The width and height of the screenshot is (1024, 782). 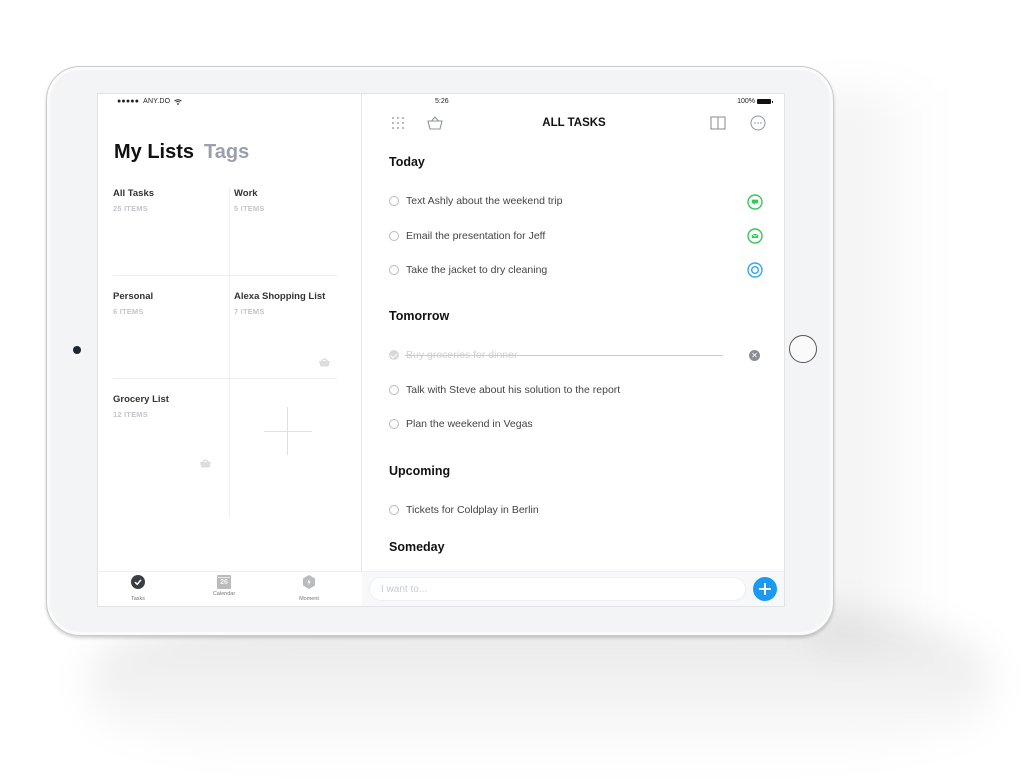 I want to click on list-card-all-tasks: All Tasks 25 ITEMS, so click(x=171, y=231).